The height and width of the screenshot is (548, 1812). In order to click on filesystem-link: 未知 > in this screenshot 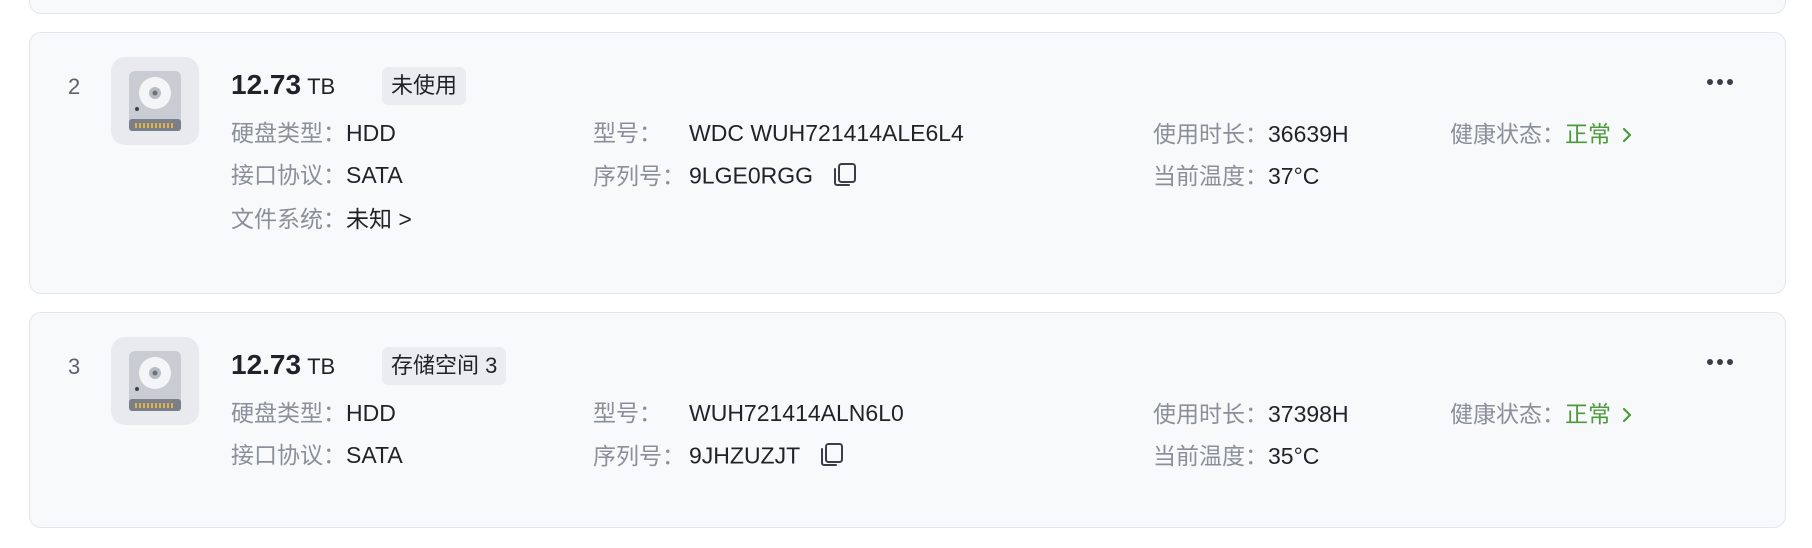, I will do `click(379, 219)`.